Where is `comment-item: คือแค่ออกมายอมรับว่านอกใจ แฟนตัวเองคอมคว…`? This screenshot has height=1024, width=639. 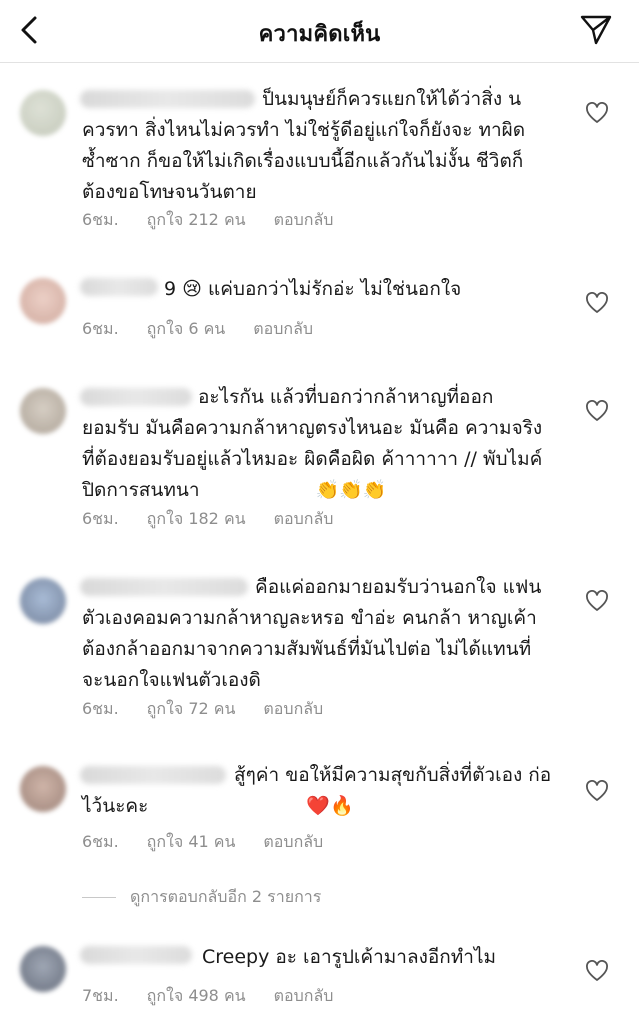
comment-item: คือแค่ออกมายอมรับว่านอกใจ แฟนตัวเองคอมคว… is located at coordinates (319, 645).